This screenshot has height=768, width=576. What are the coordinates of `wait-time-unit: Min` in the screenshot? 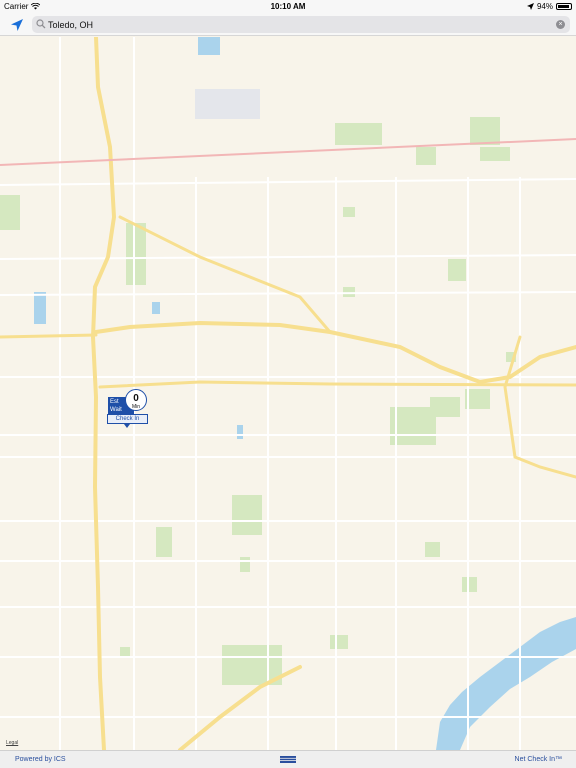 It's located at (136, 407).